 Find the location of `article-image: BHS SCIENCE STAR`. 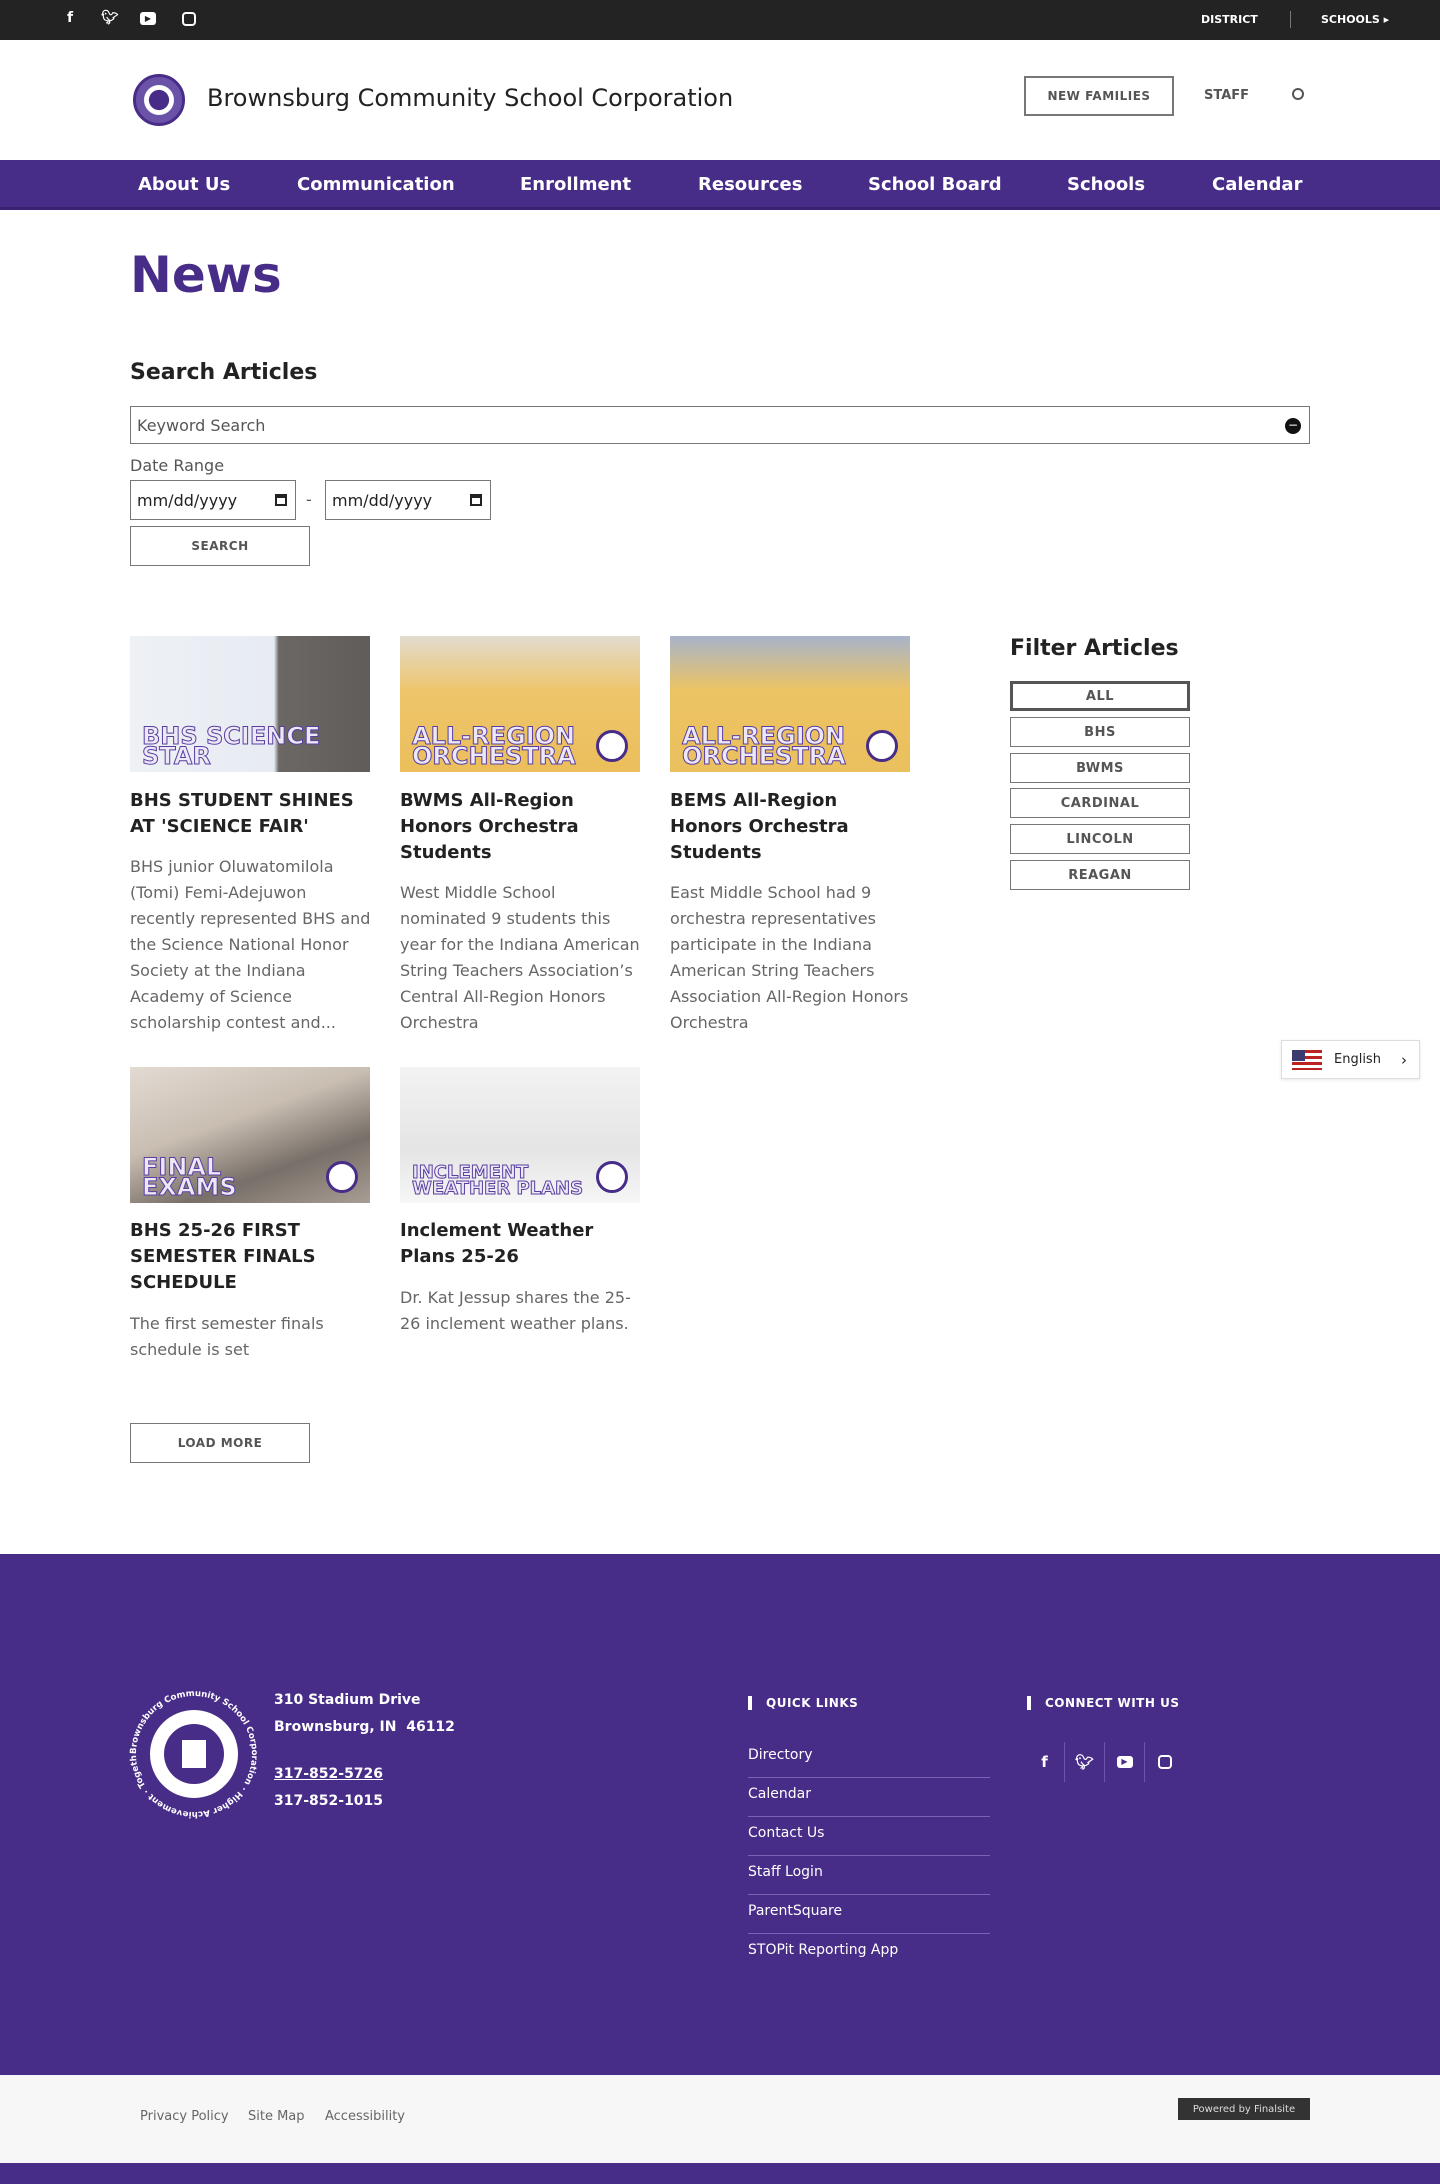

article-image: BHS SCIENCE STAR is located at coordinates (250, 704).